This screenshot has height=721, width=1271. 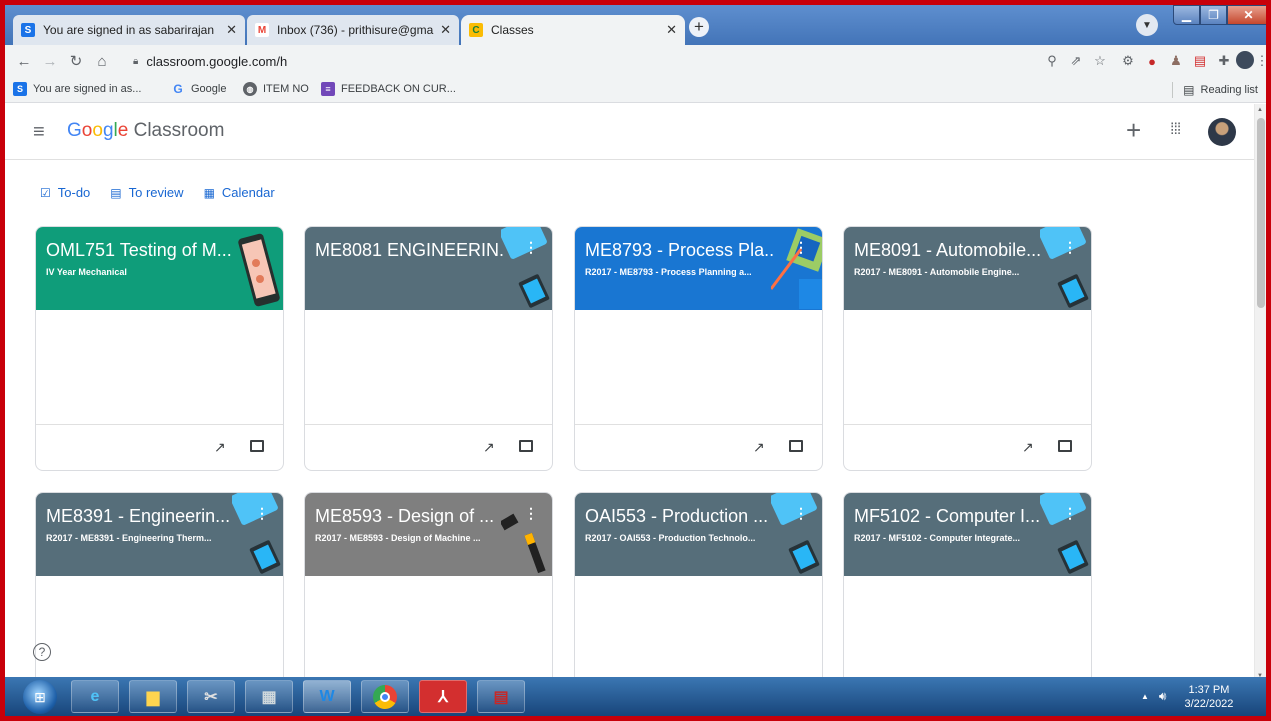 I want to click on address-bar: 🔒︎ classroom.google.com/h, so click(x=584, y=61).